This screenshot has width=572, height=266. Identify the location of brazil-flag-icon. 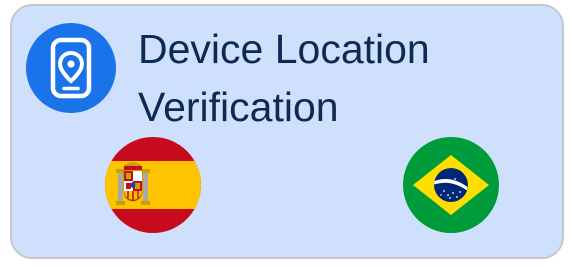
(451, 185).